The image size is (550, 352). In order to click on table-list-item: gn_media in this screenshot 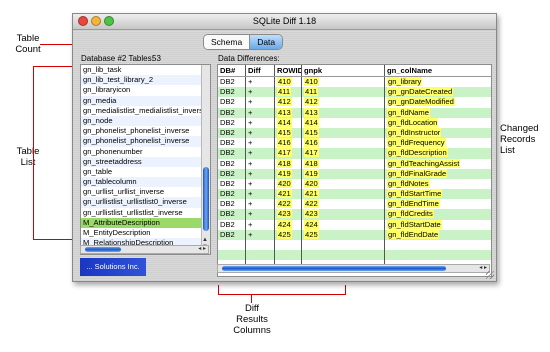, I will do `click(145, 100)`.